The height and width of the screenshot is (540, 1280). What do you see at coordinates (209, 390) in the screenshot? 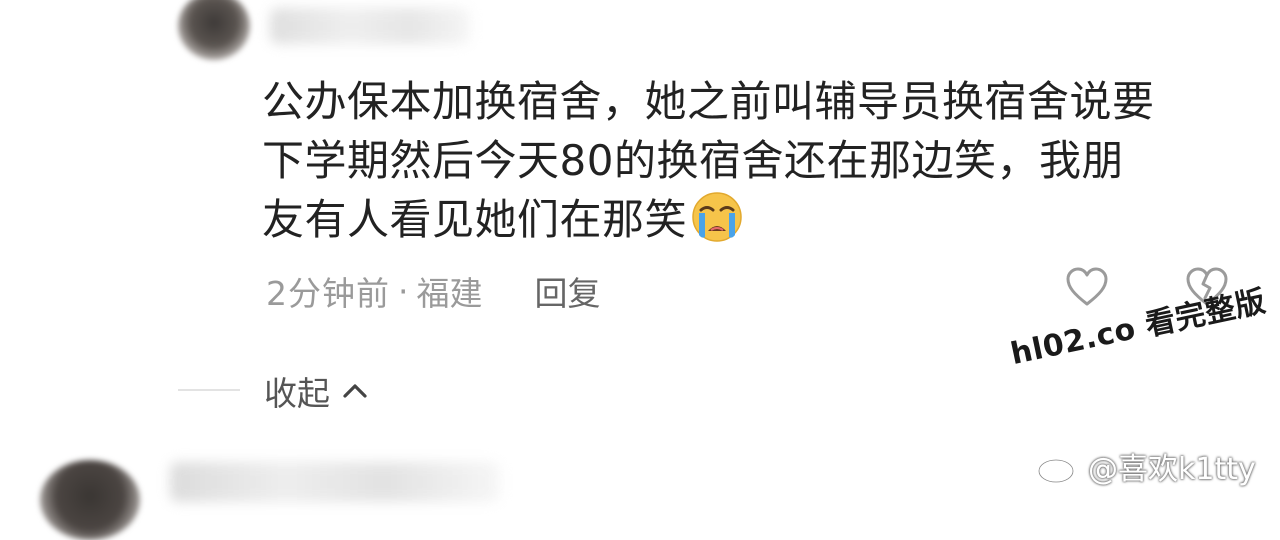
I see `collapse-divider` at bounding box center [209, 390].